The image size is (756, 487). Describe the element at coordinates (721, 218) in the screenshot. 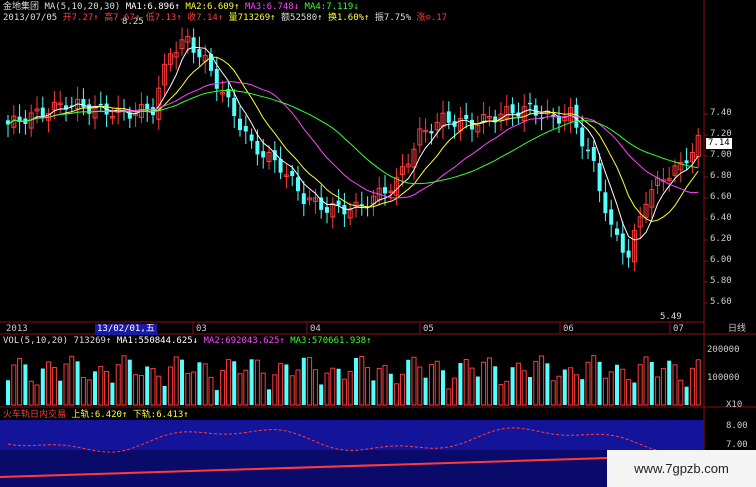

I see `price-axis-label: 6.40` at that location.